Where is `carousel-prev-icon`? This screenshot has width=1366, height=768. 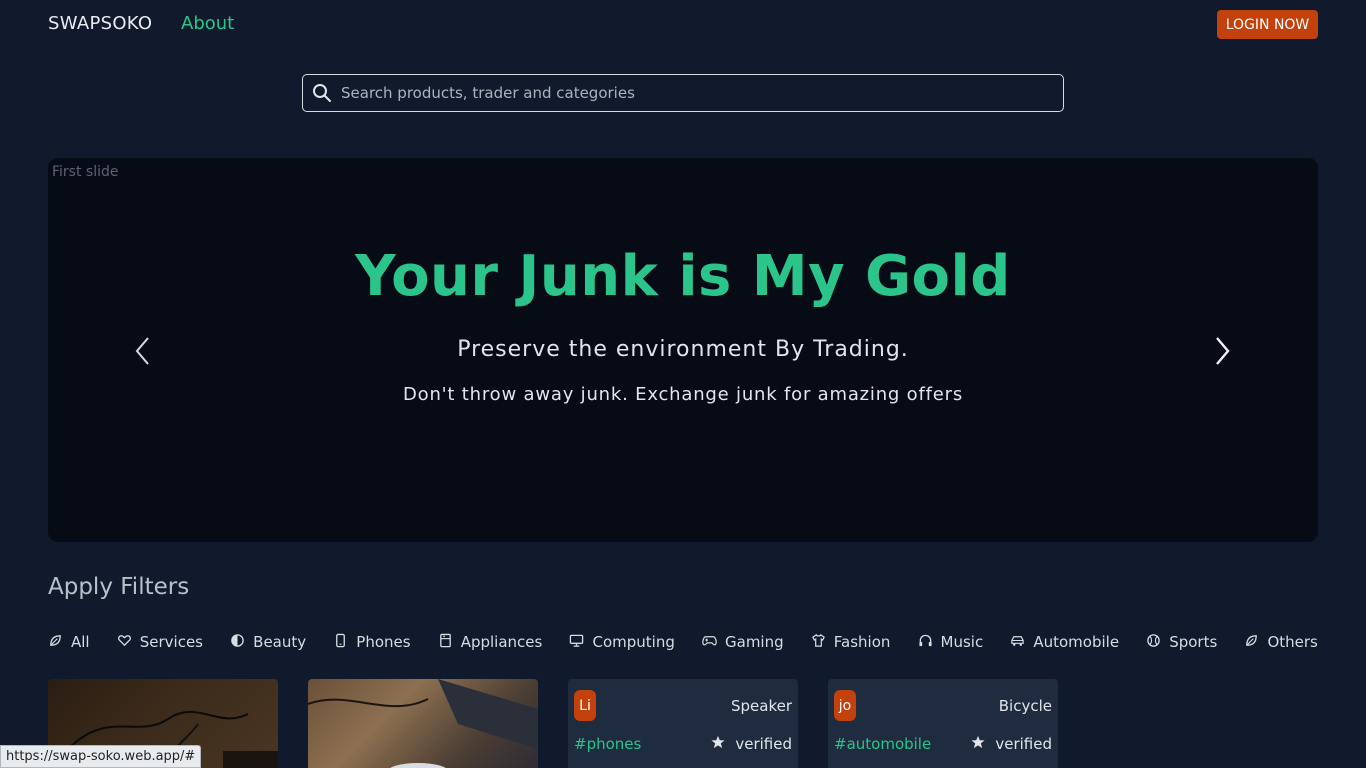 carousel-prev-icon is located at coordinates (143, 351).